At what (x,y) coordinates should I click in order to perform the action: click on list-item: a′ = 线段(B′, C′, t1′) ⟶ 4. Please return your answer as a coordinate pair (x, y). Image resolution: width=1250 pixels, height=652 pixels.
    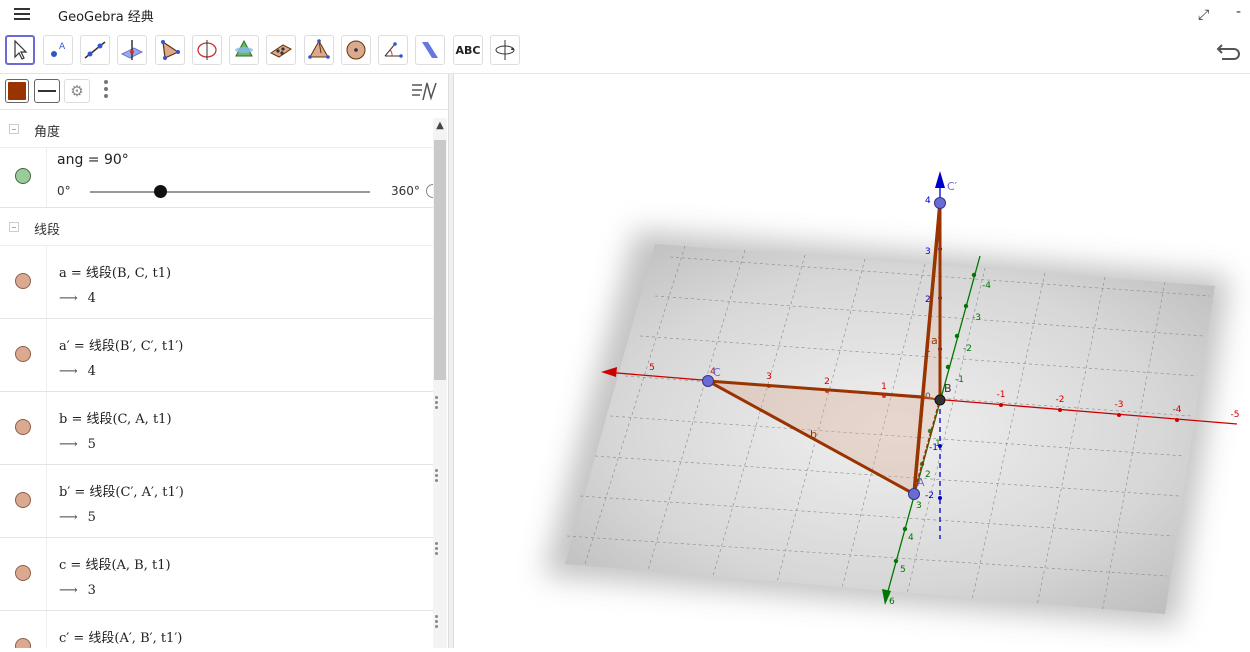
    Looking at the image, I should click on (216, 355).